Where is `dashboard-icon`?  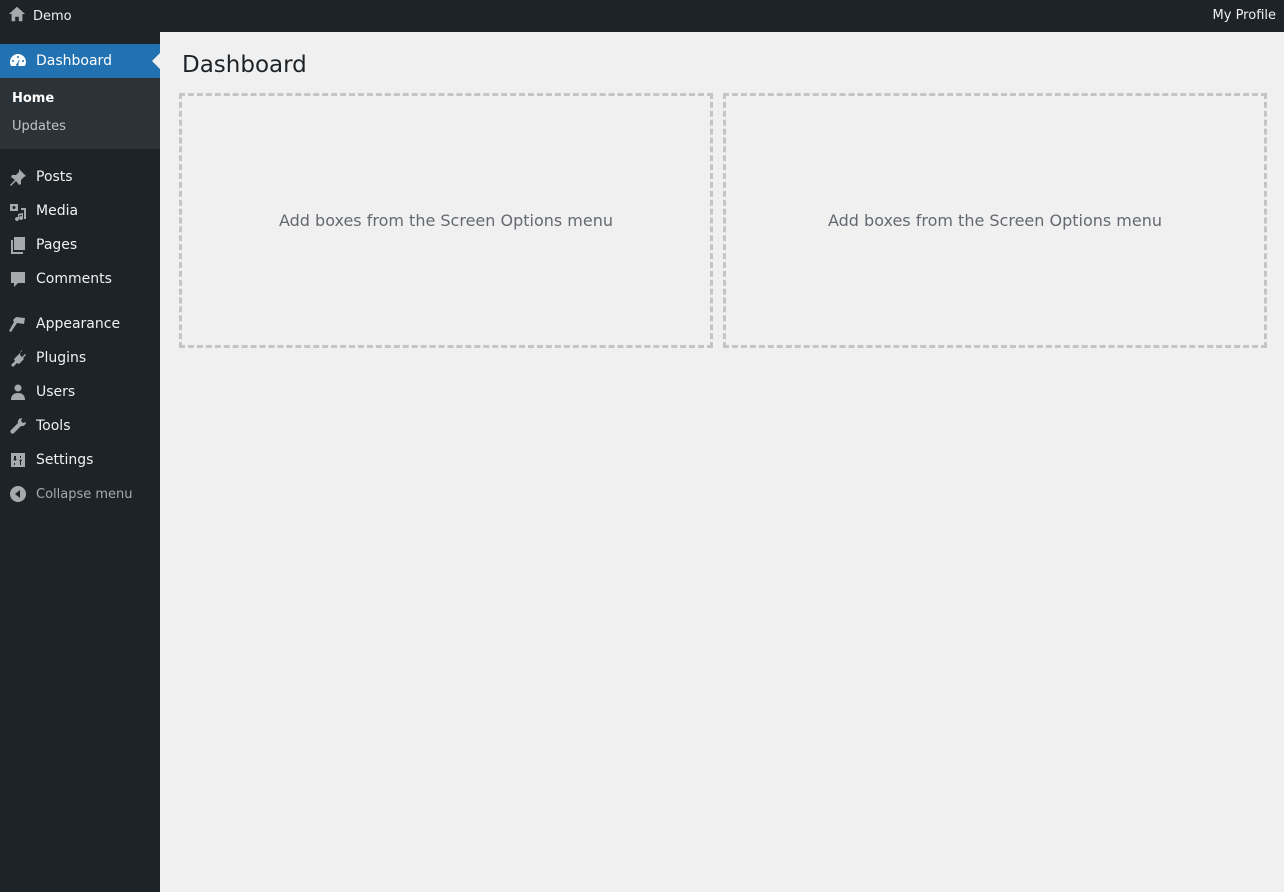 dashboard-icon is located at coordinates (18, 61).